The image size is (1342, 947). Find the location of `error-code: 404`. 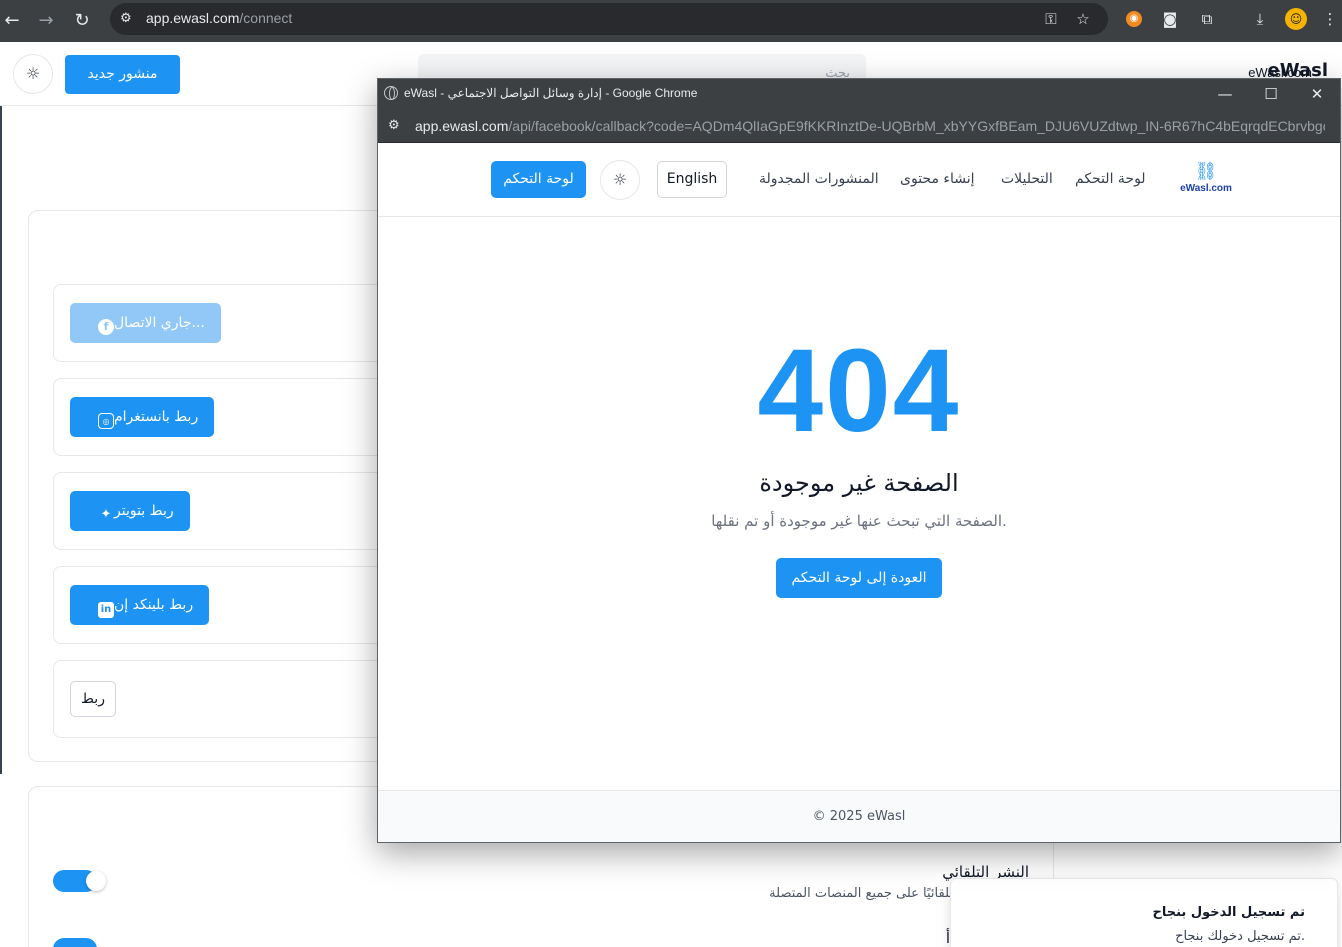

error-code: 404 is located at coordinates (859, 391).